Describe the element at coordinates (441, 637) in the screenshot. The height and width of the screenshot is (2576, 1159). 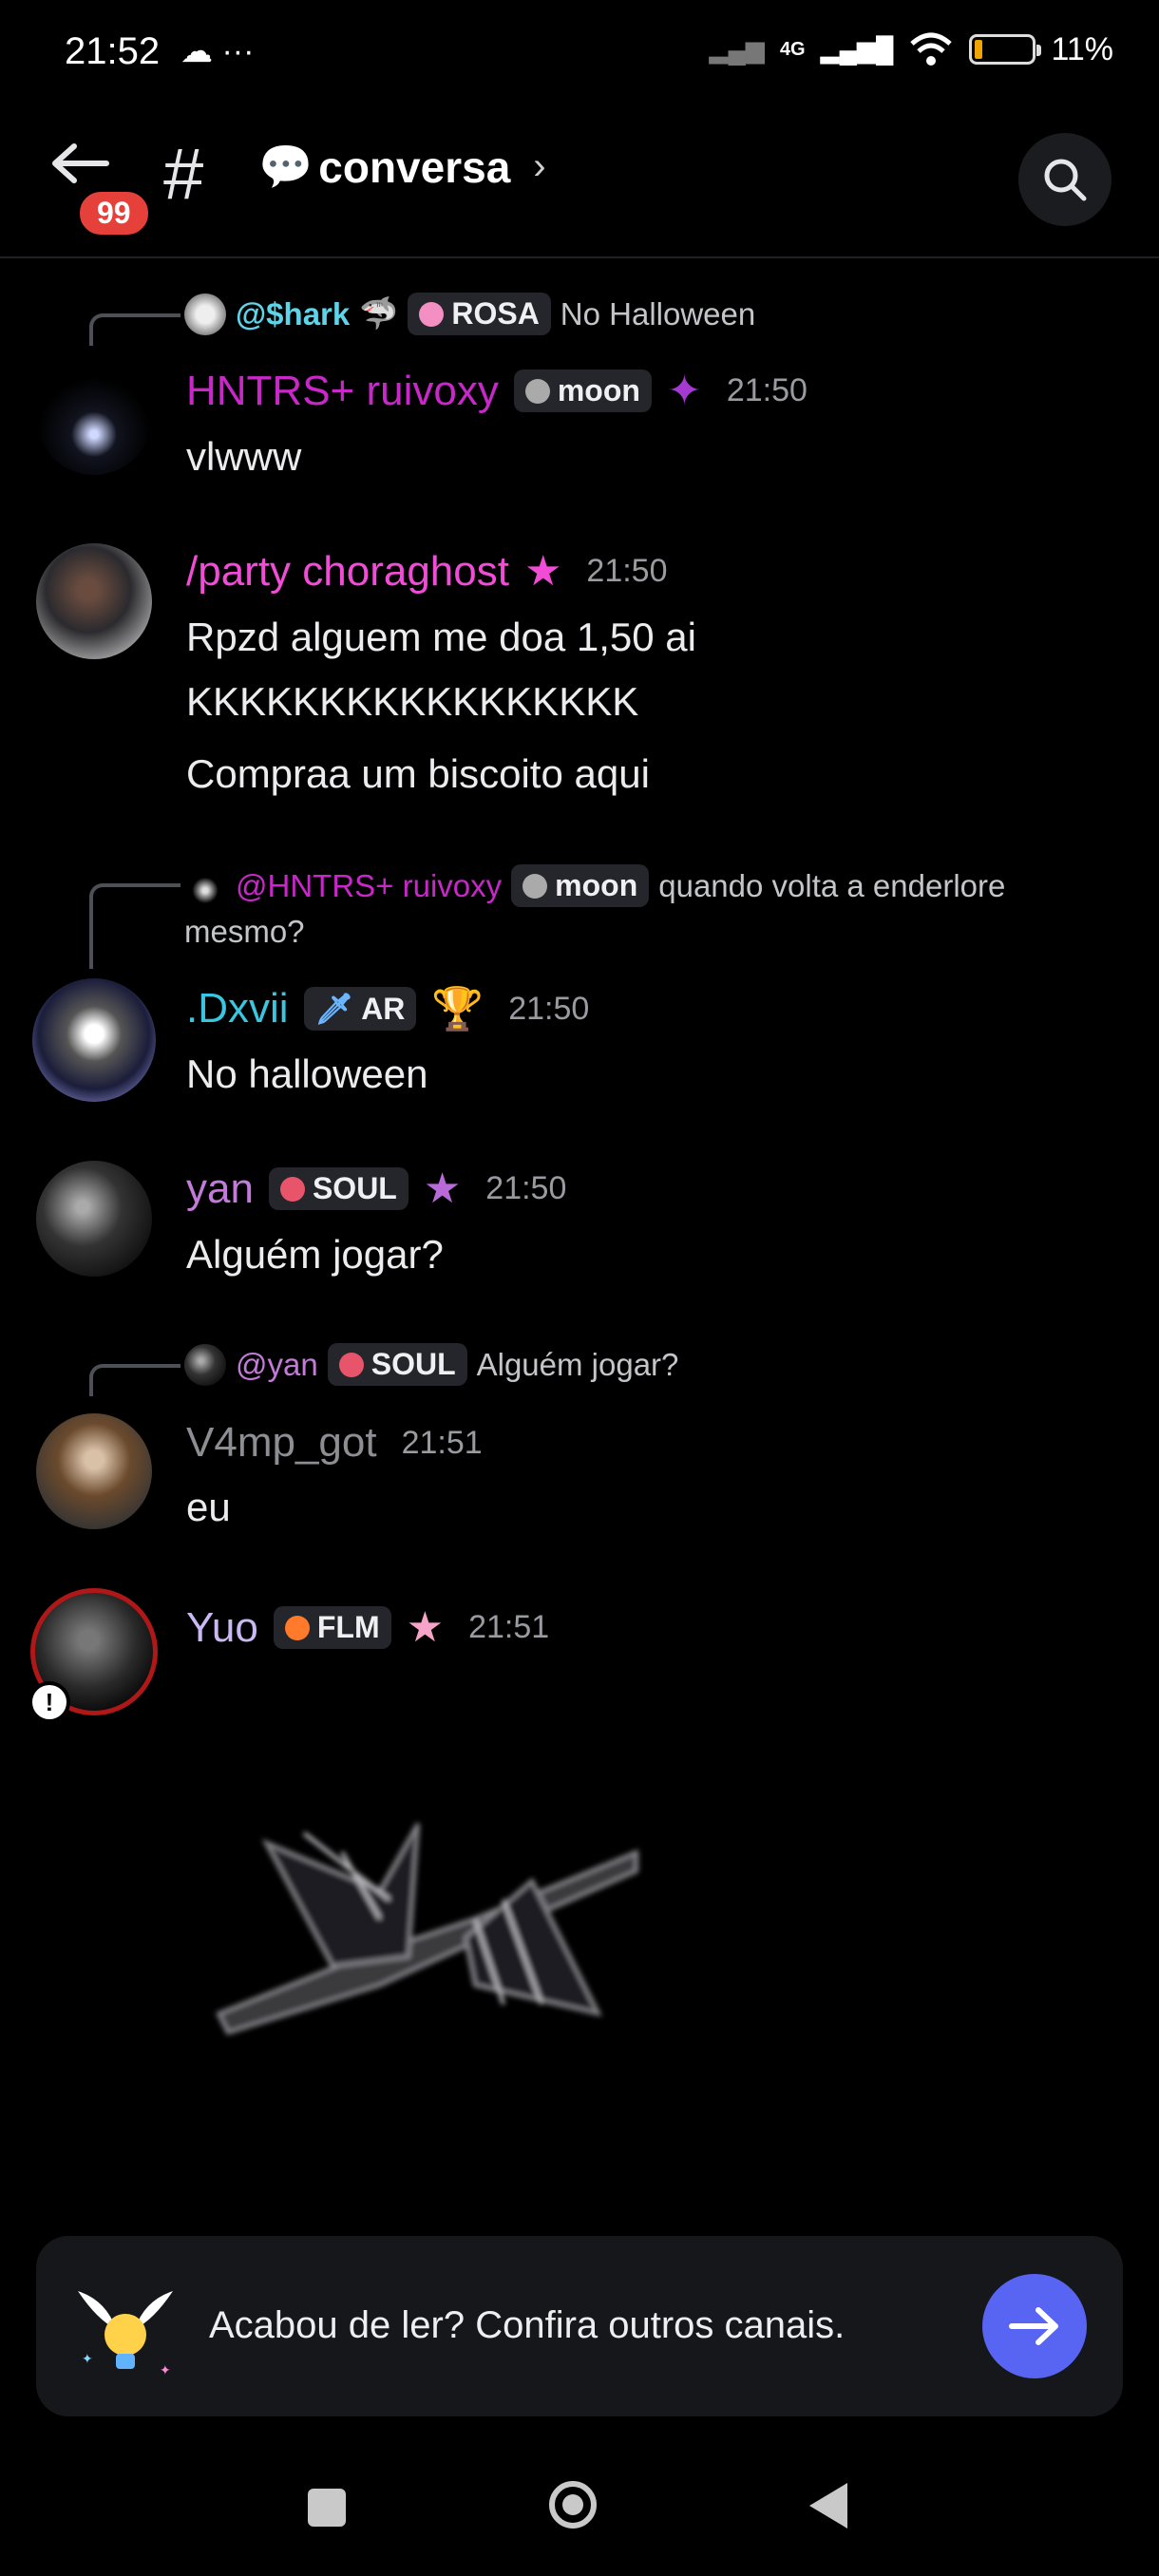
I see `message-text: Rpzd alguem me doa 1,50 ai` at that location.